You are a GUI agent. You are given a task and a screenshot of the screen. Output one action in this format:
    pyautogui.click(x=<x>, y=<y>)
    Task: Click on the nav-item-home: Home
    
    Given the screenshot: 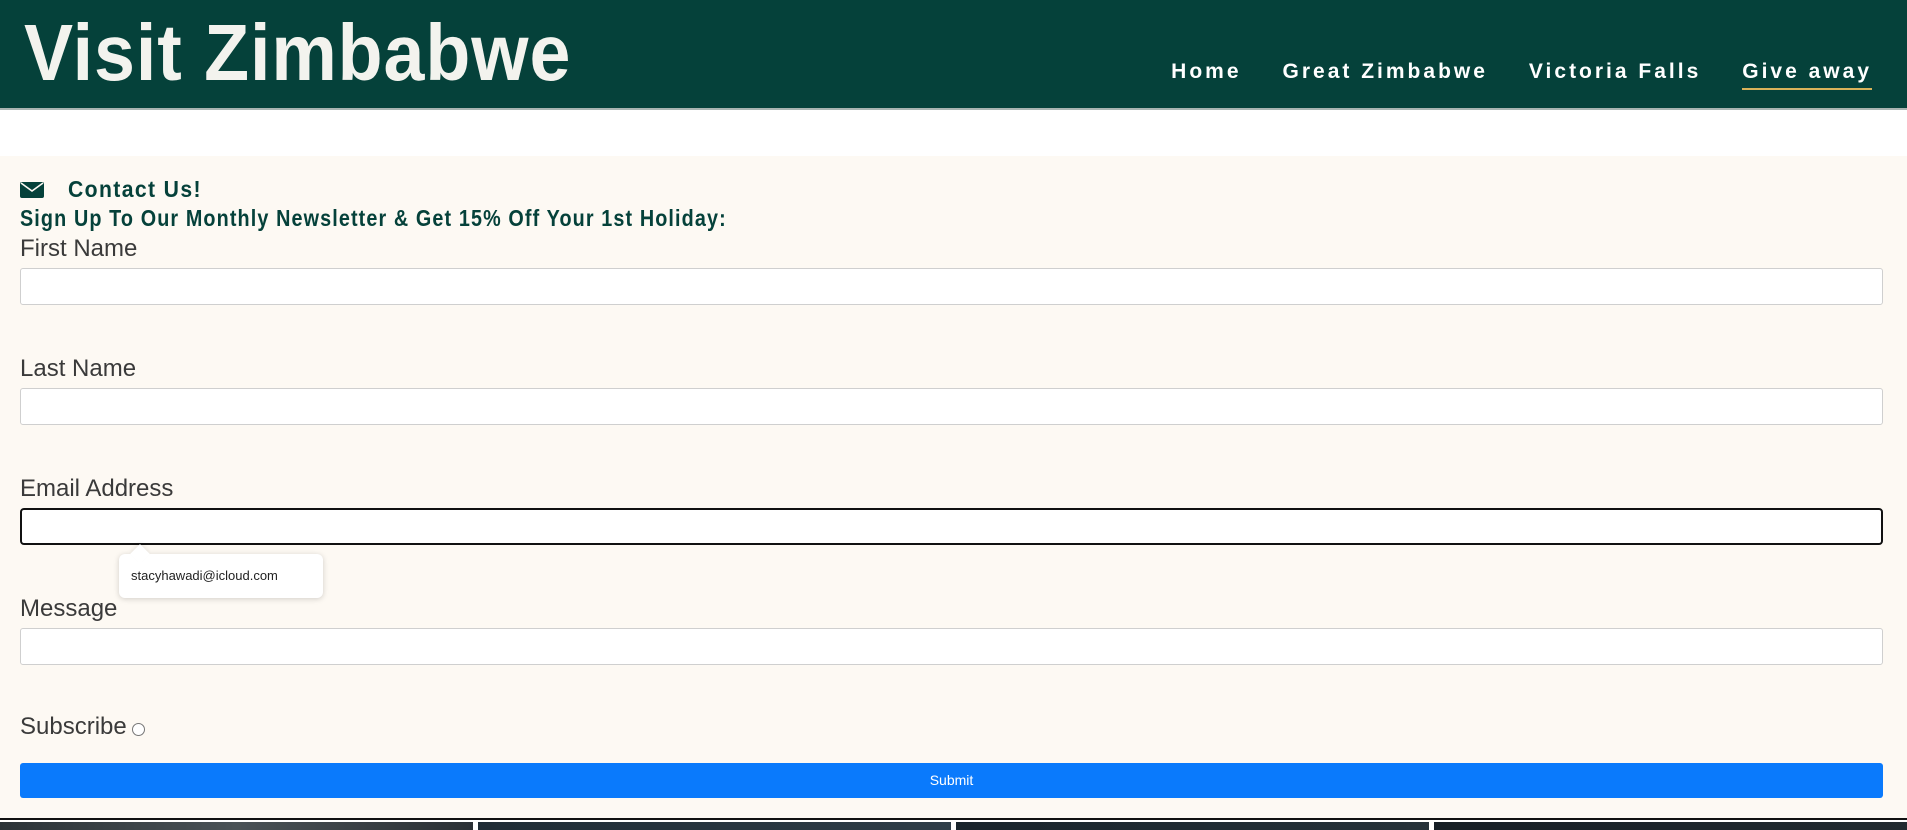 What is the action you would take?
    pyautogui.click(x=1206, y=74)
    